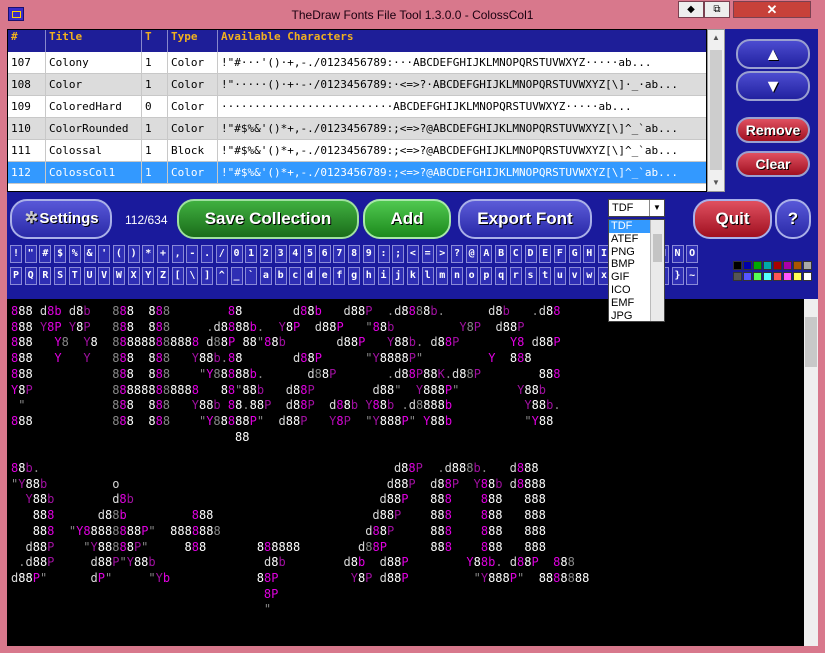  Describe the element at coordinates (530, 276) in the screenshot. I see `char-key: s` at that location.